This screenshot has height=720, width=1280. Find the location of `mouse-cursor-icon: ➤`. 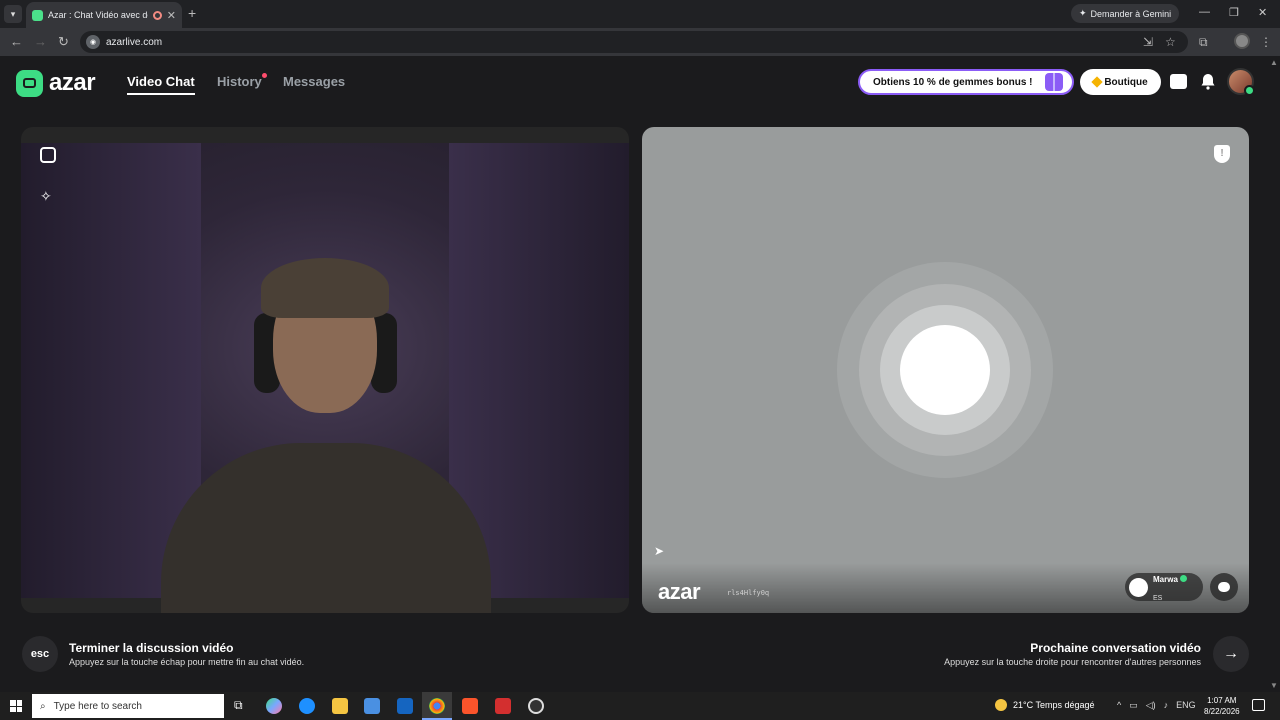

mouse-cursor-icon: ➤ is located at coordinates (659, 551).